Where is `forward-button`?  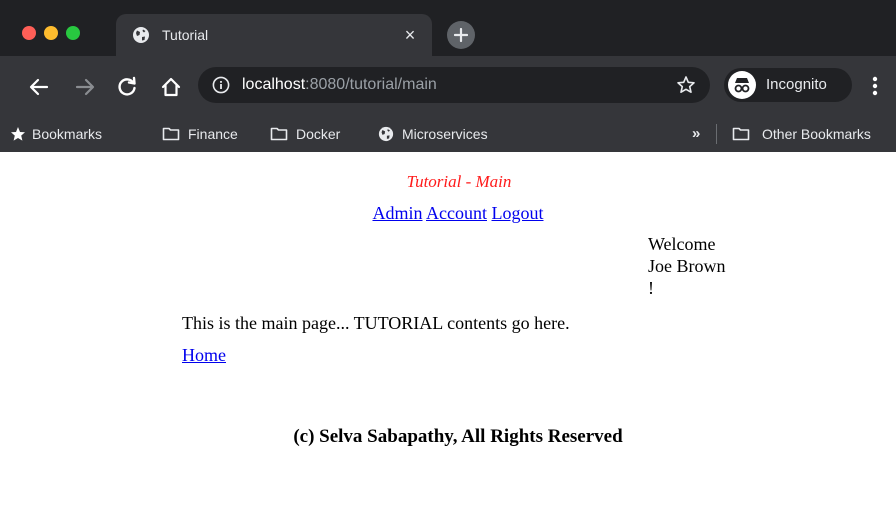 forward-button is located at coordinates (85, 87).